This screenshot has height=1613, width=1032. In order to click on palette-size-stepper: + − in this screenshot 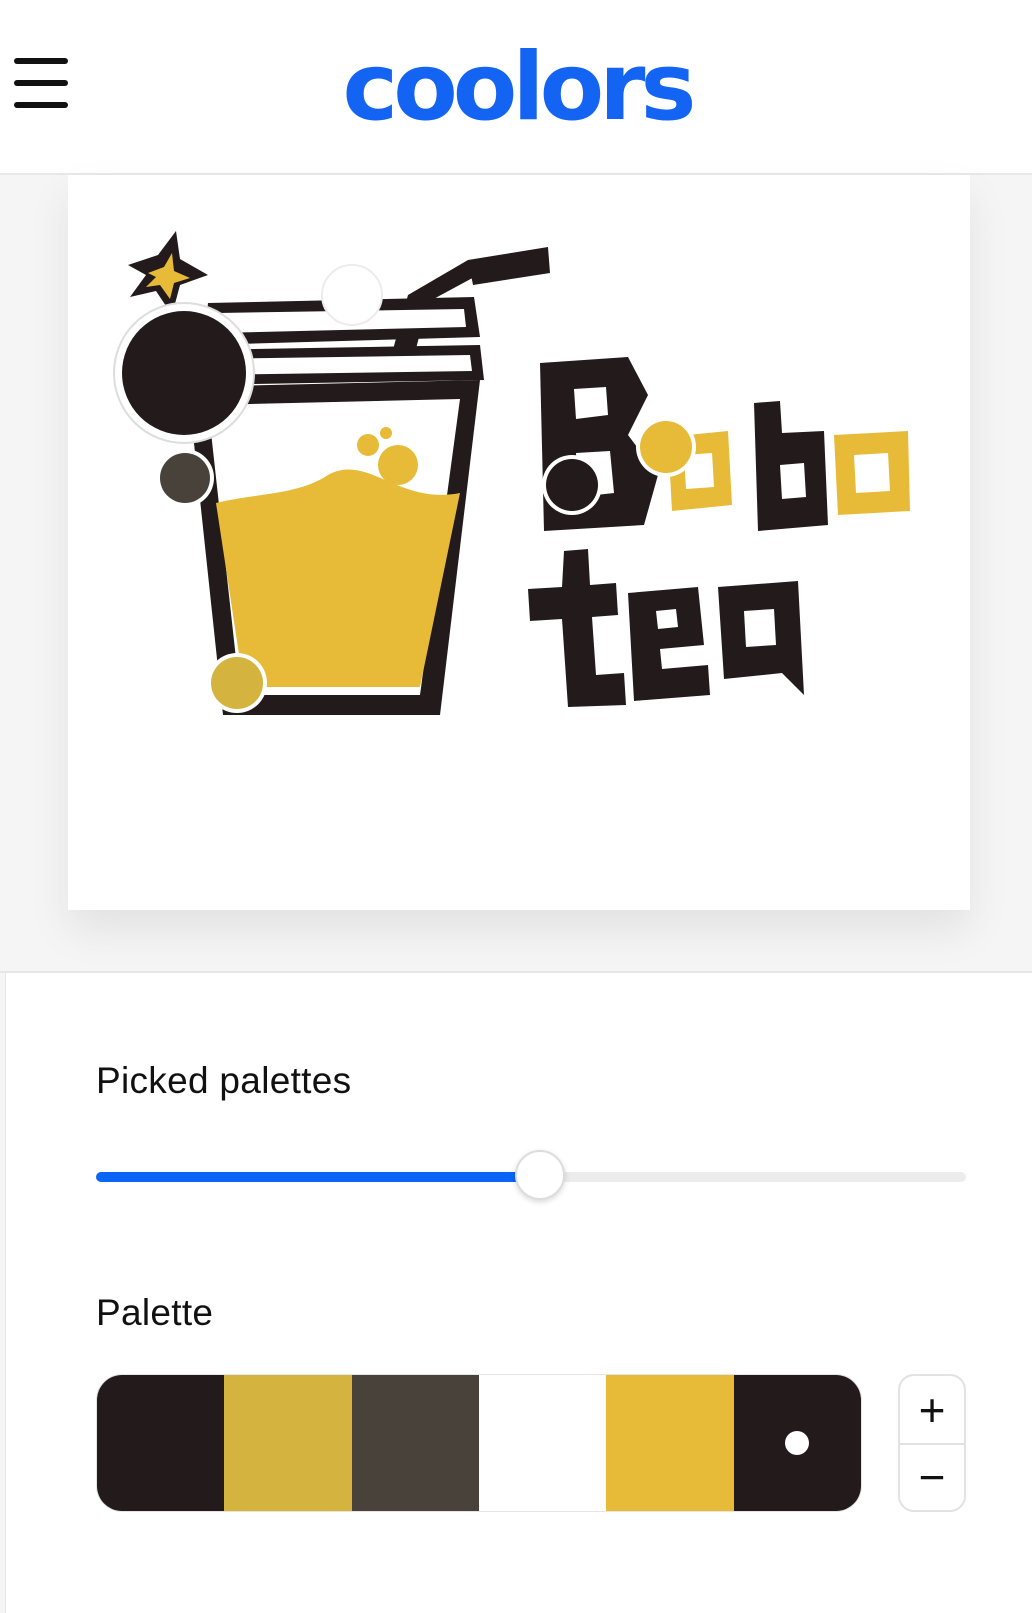, I will do `click(932, 1443)`.